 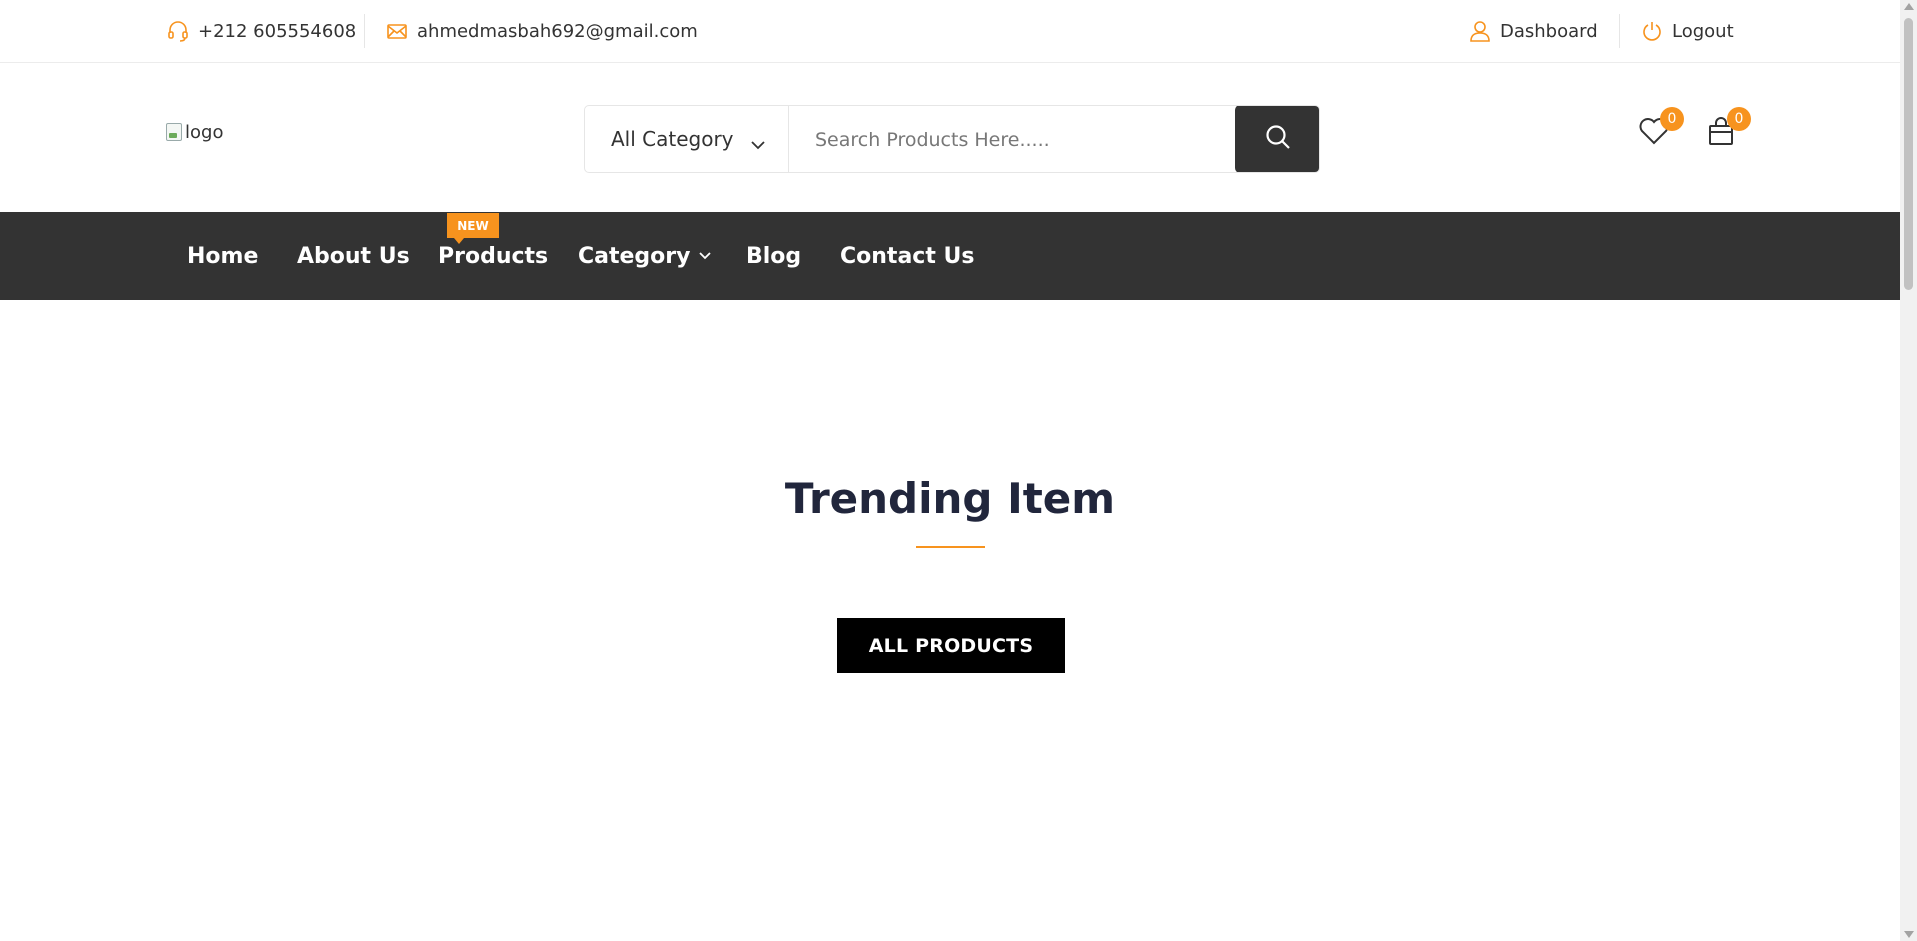 I want to click on search-icon, so click(x=1278, y=139).